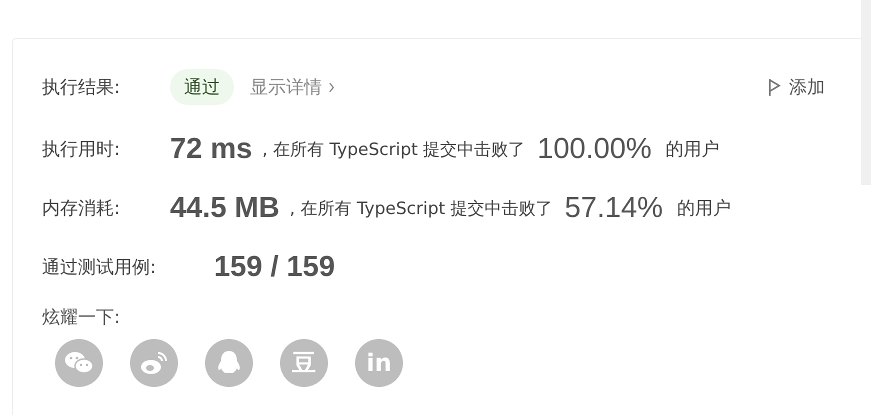  Describe the element at coordinates (796, 87) in the screenshot. I see `add-note-button: 添加` at that location.